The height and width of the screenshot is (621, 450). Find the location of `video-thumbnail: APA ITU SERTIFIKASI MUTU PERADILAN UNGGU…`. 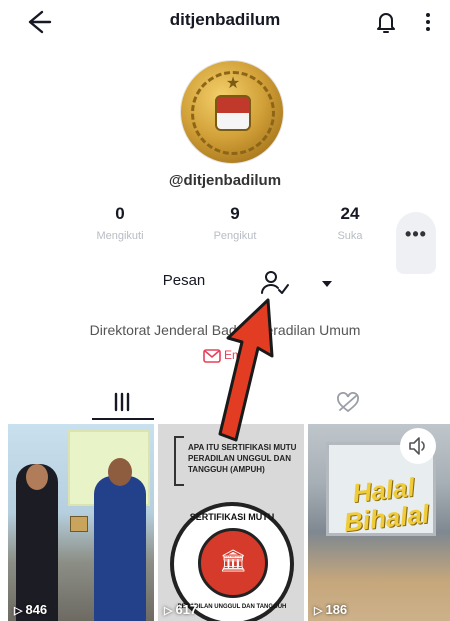

video-thumbnail: APA ITU SERTIFIKASI MUTU PERADILAN UNGGU… is located at coordinates (231, 522).